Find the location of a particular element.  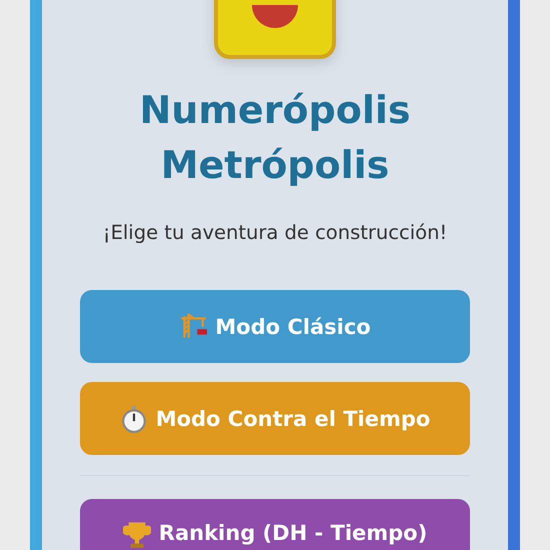

subtitle: ¡Elige tu aventura de construcción! is located at coordinates (275, 232).